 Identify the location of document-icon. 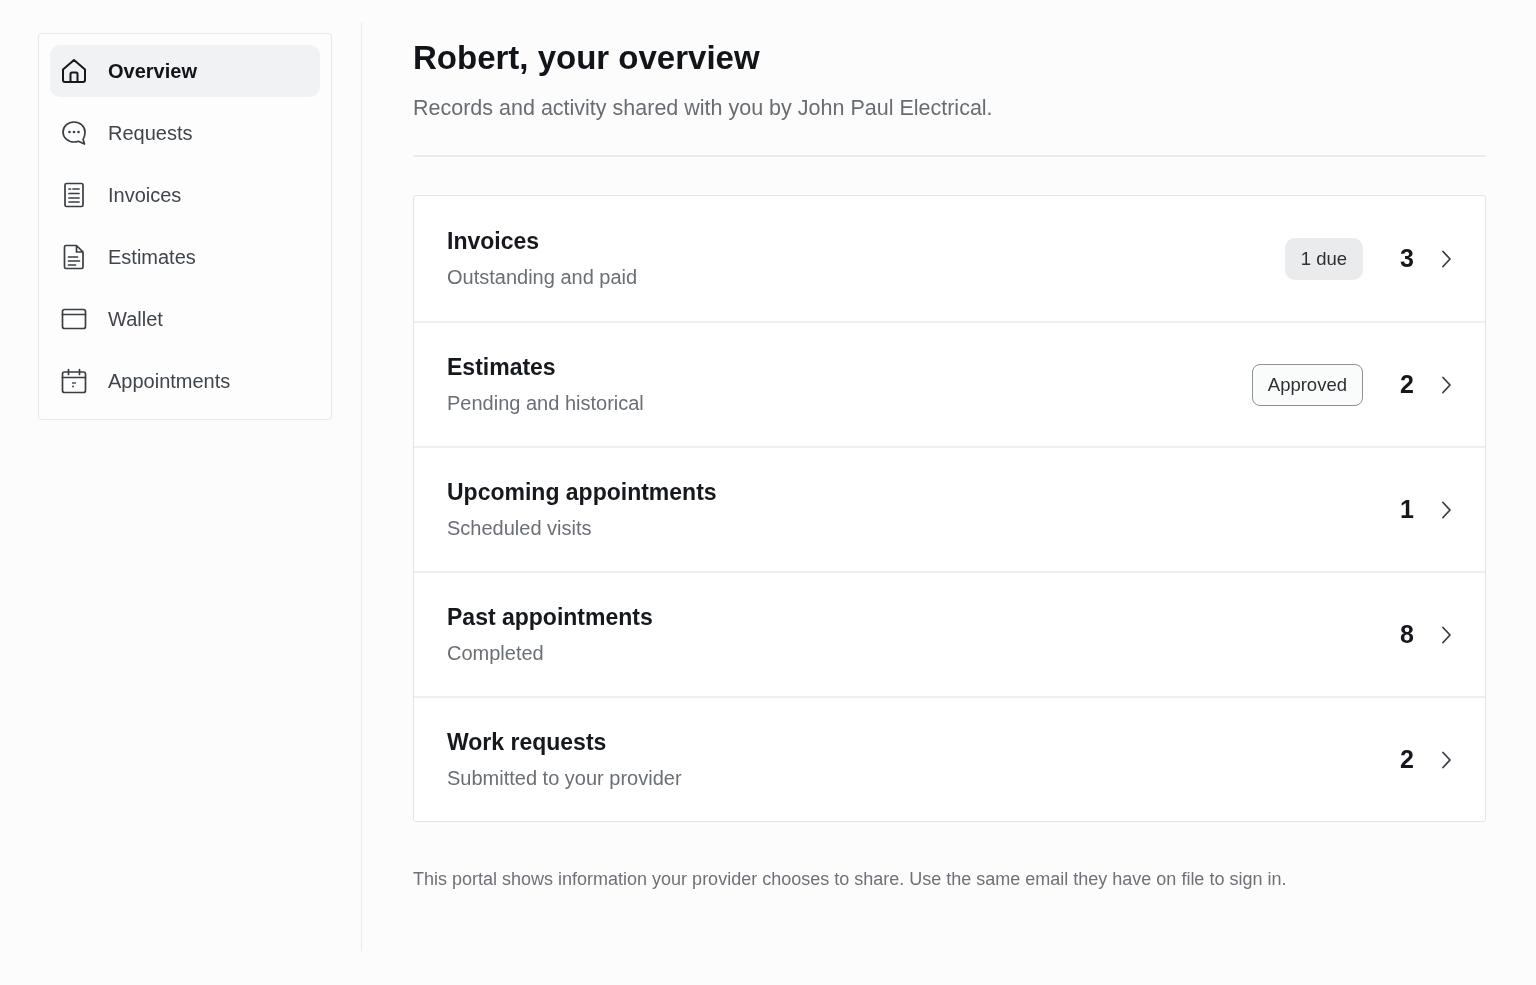
(74, 257).